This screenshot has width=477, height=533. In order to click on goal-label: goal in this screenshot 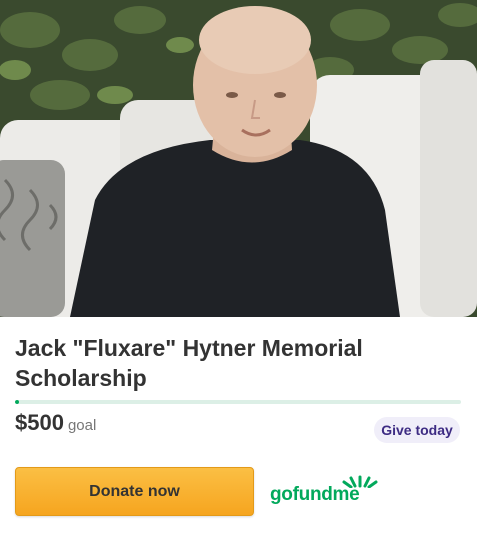, I will do `click(82, 425)`.